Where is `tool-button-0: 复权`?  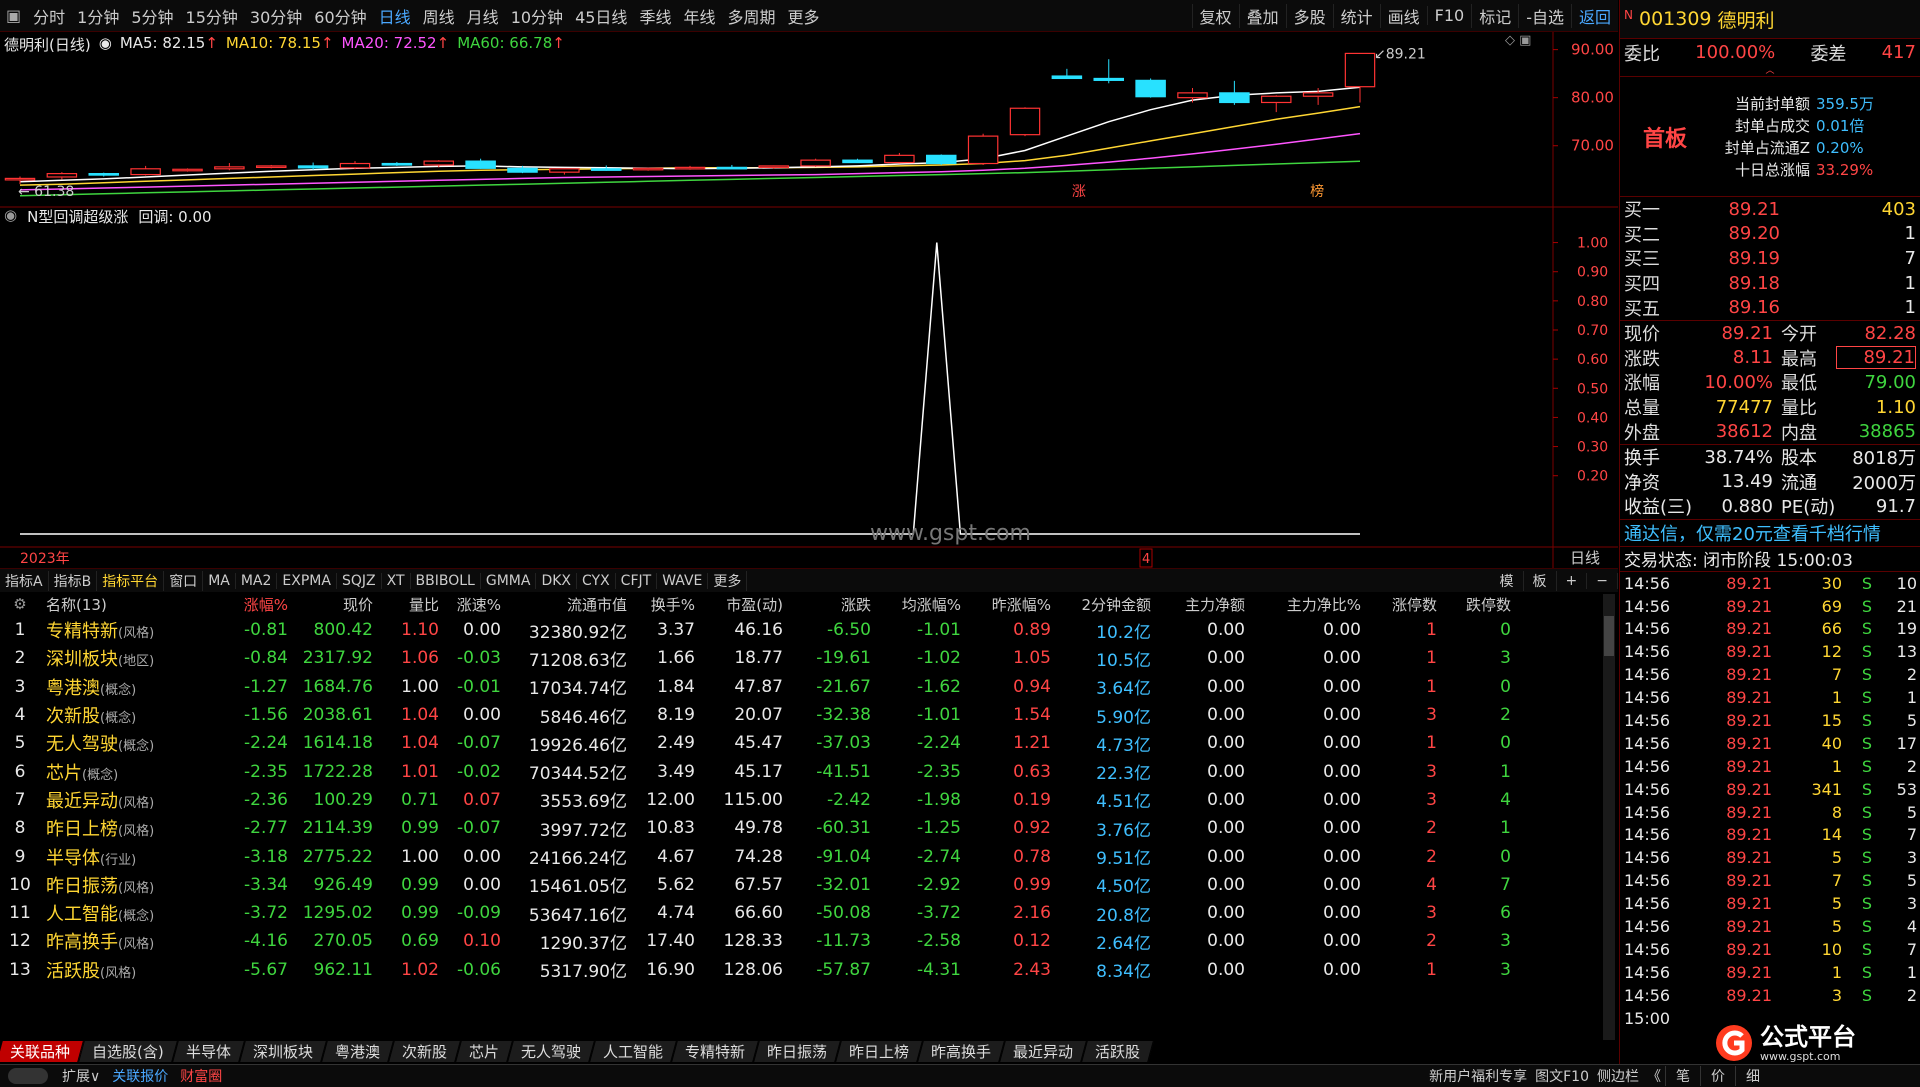
tool-button-0: 复权 is located at coordinates (1215, 15).